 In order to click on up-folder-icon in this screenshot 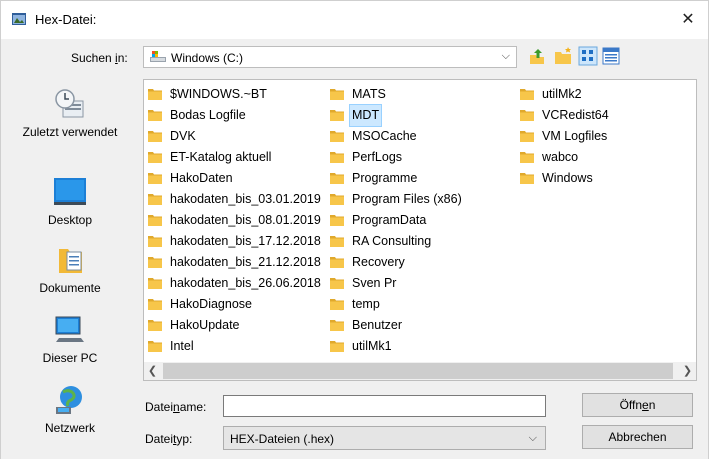, I will do `click(537, 56)`.